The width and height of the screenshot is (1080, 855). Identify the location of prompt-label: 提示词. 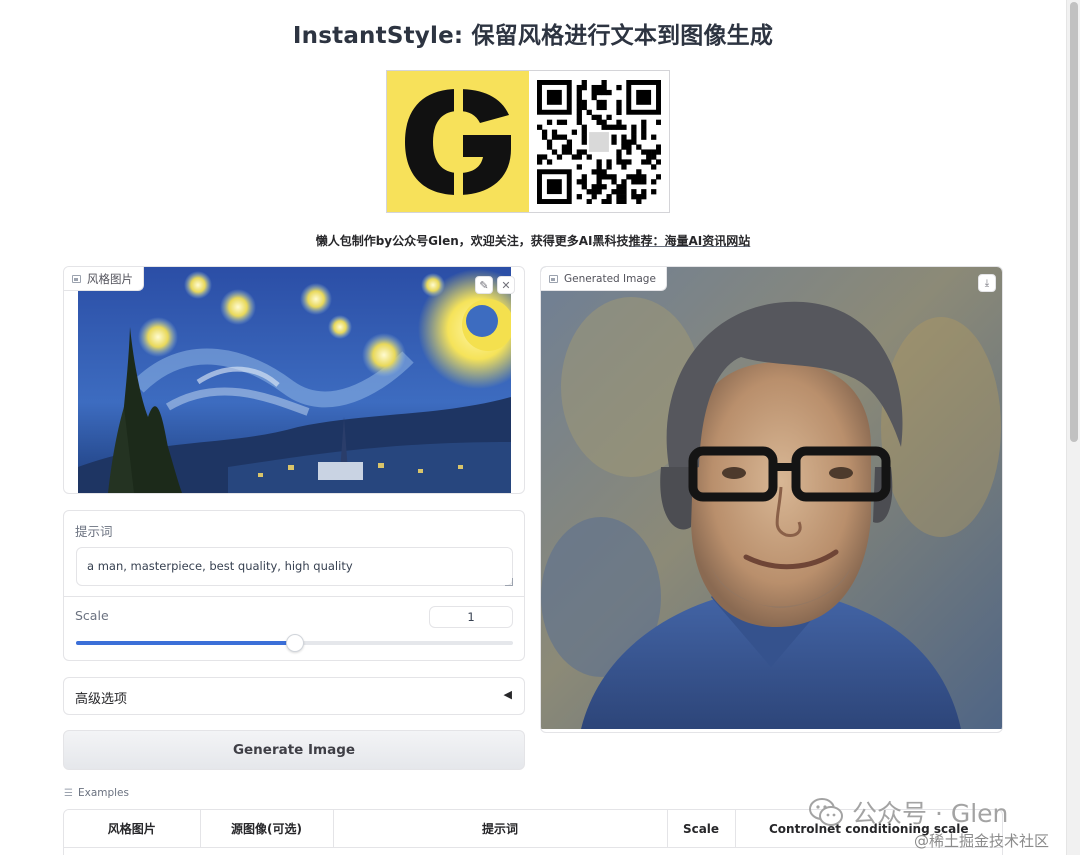
(94, 531).